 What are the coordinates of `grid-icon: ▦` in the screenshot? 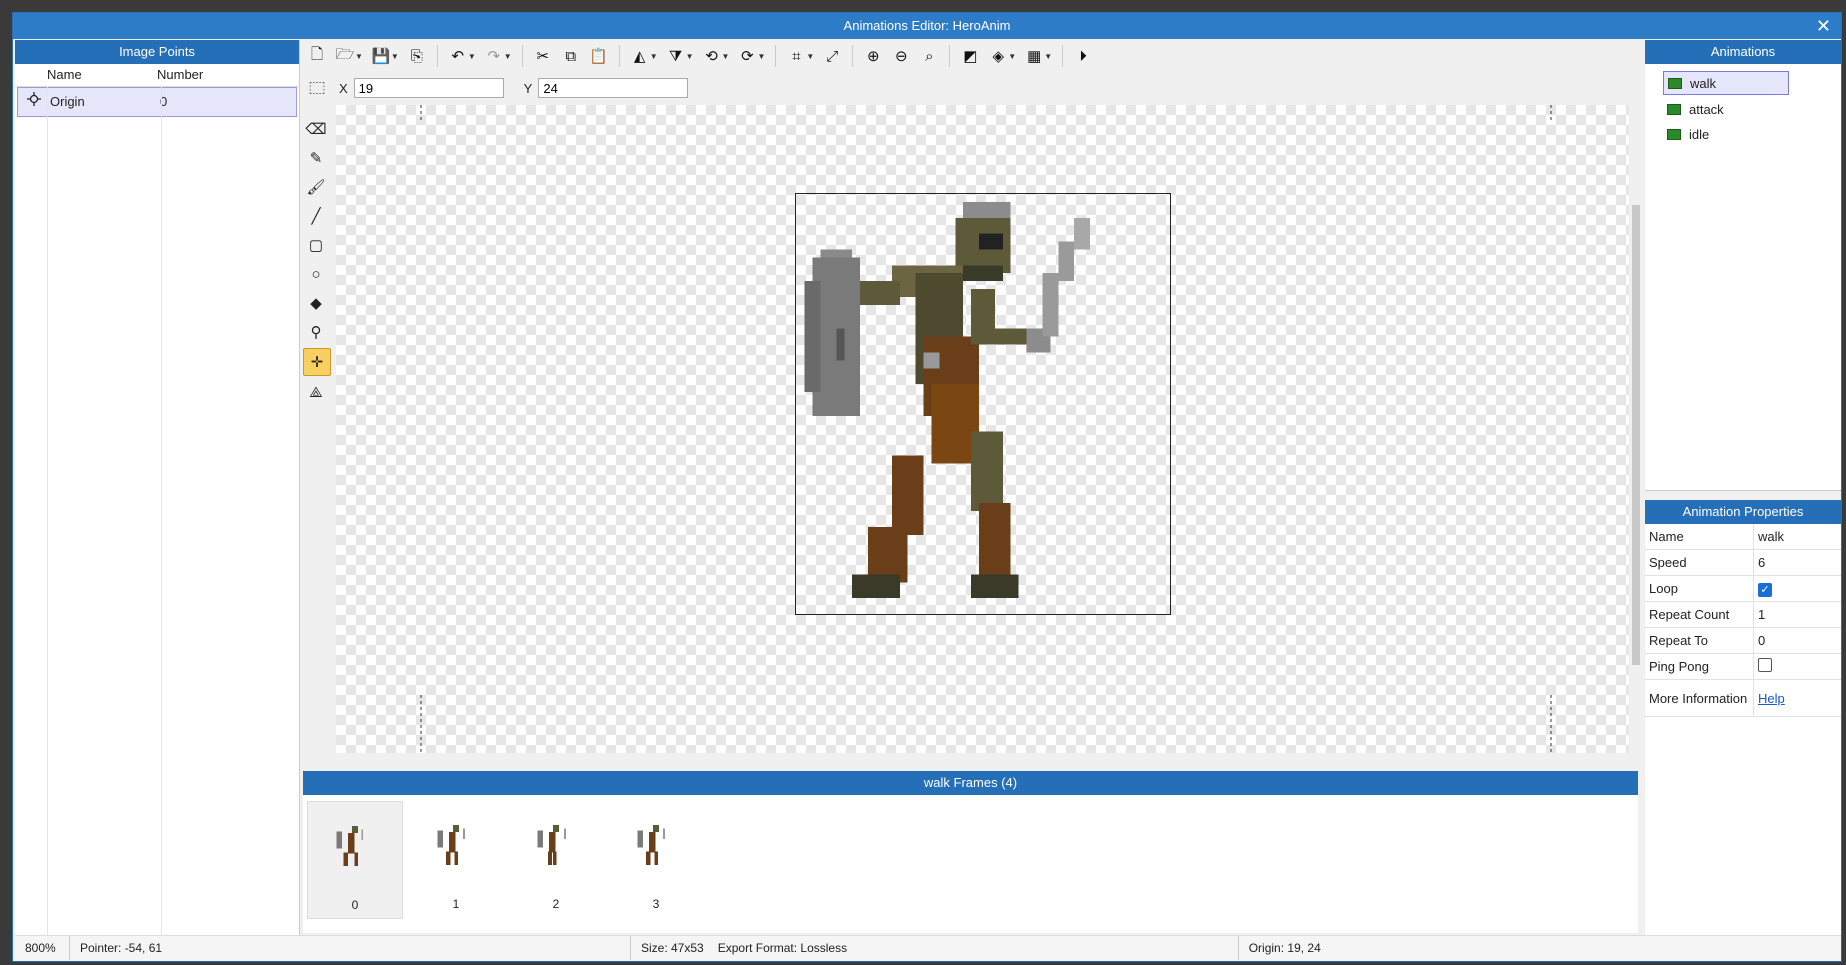 It's located at (1034, 56).